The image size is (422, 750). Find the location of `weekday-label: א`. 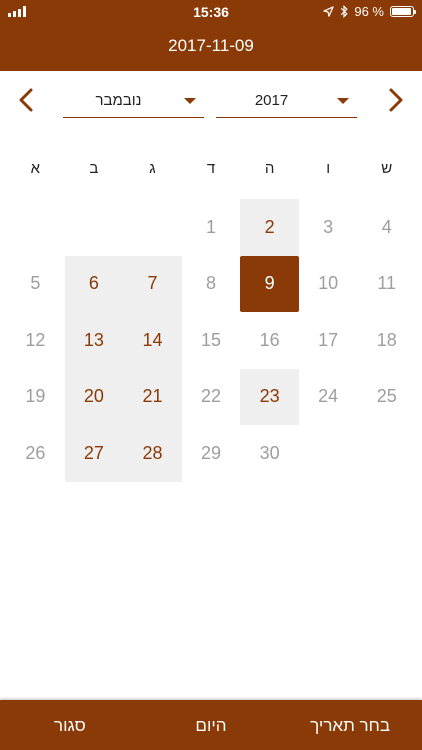

weekday-label: א is located at coordinates (35, 168).